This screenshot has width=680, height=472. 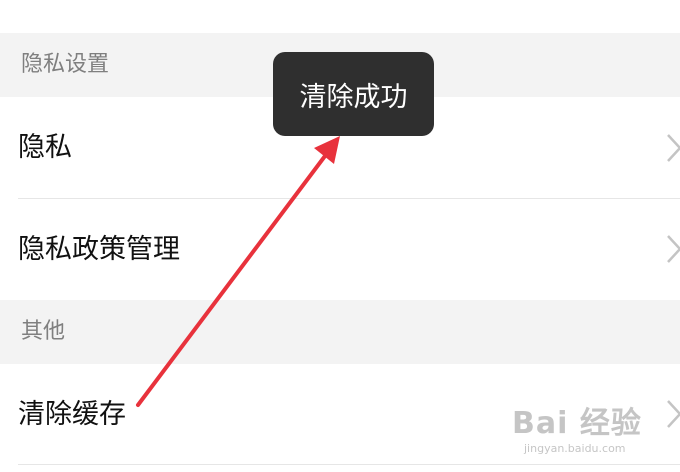 I want to click on section-header-label: 隐私设置, so click(x=65, y=64).